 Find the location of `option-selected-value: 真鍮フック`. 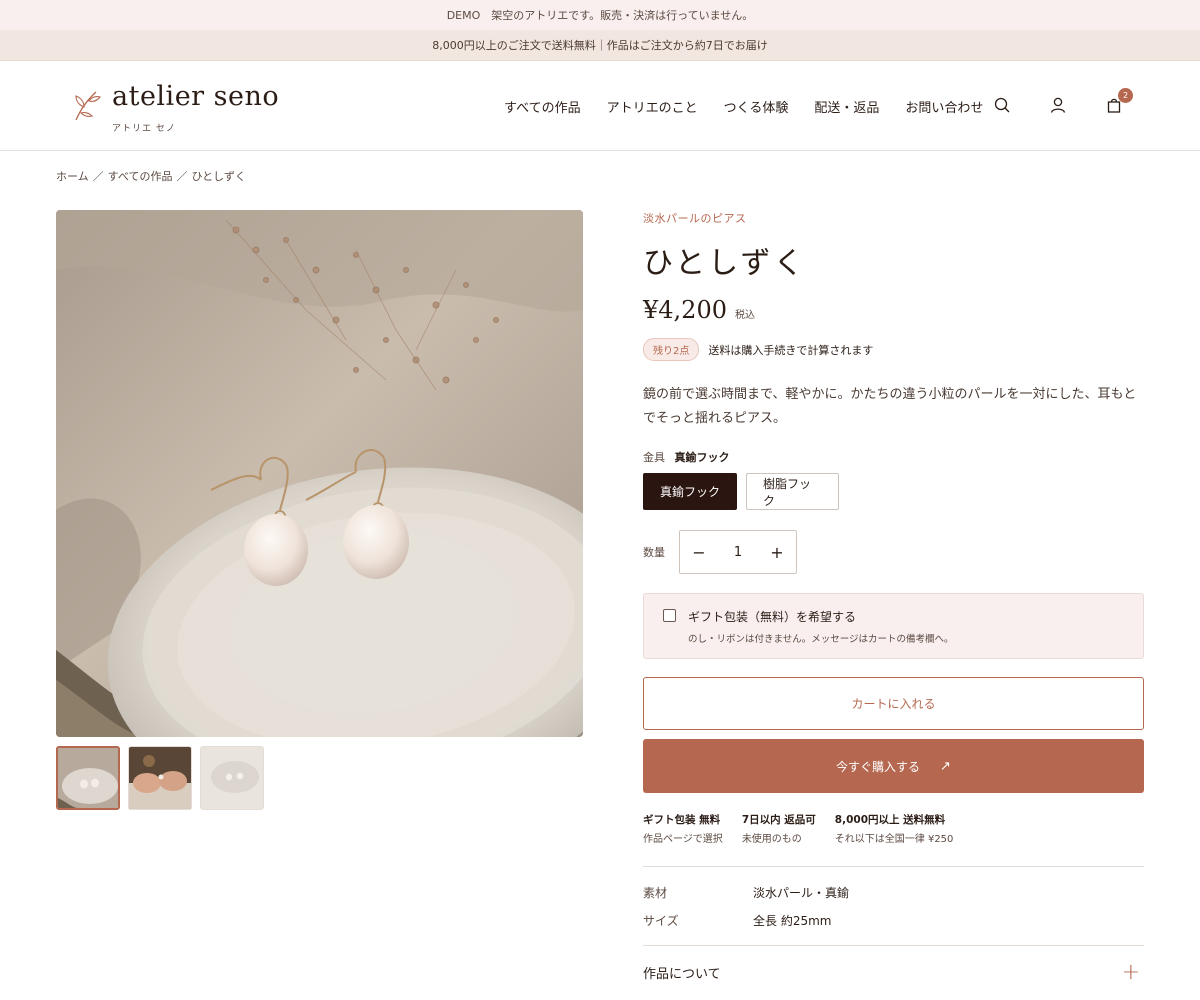

option-selected-value: 真鍮フック is located at coordinates (702, 457).